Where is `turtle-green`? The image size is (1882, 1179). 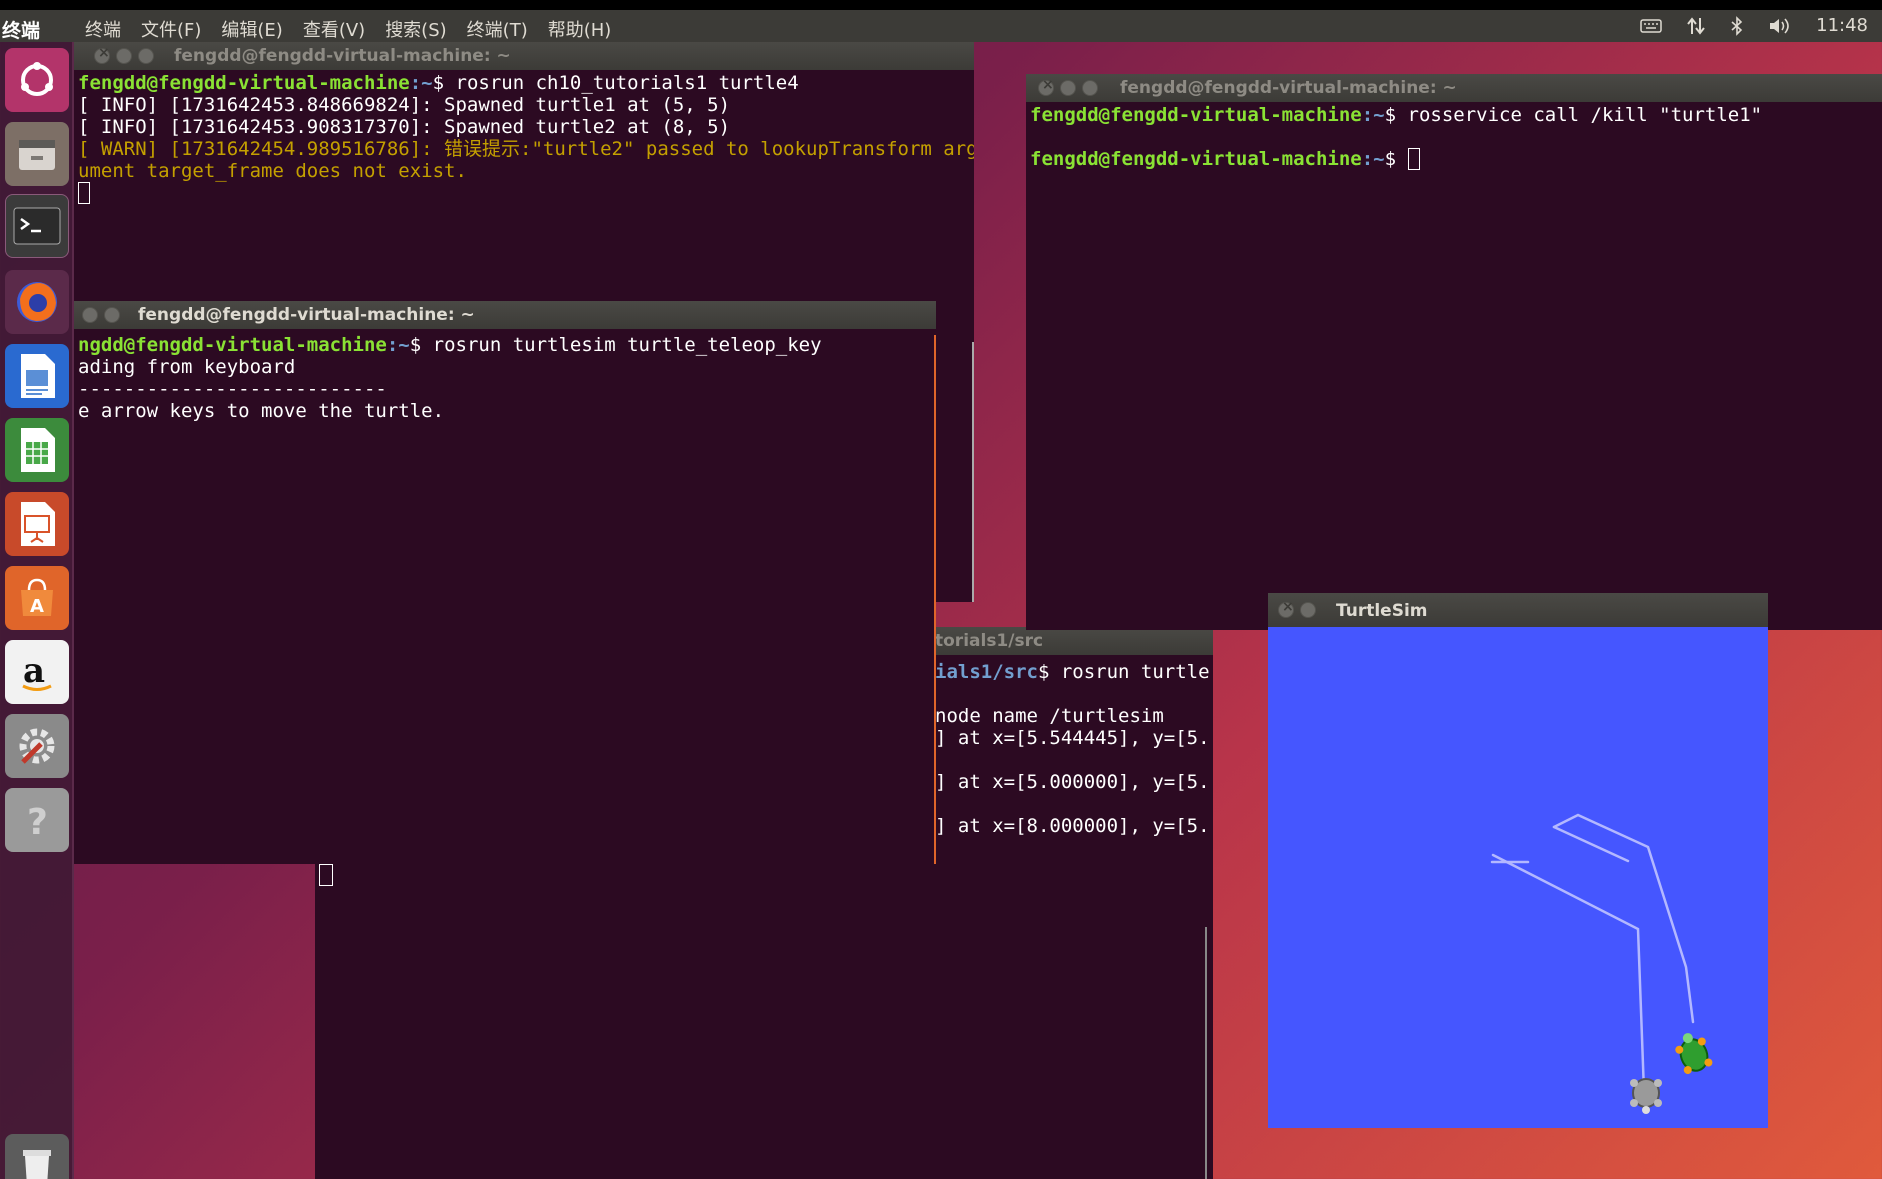 turtle-green is located at coordinates (1694, 1054).